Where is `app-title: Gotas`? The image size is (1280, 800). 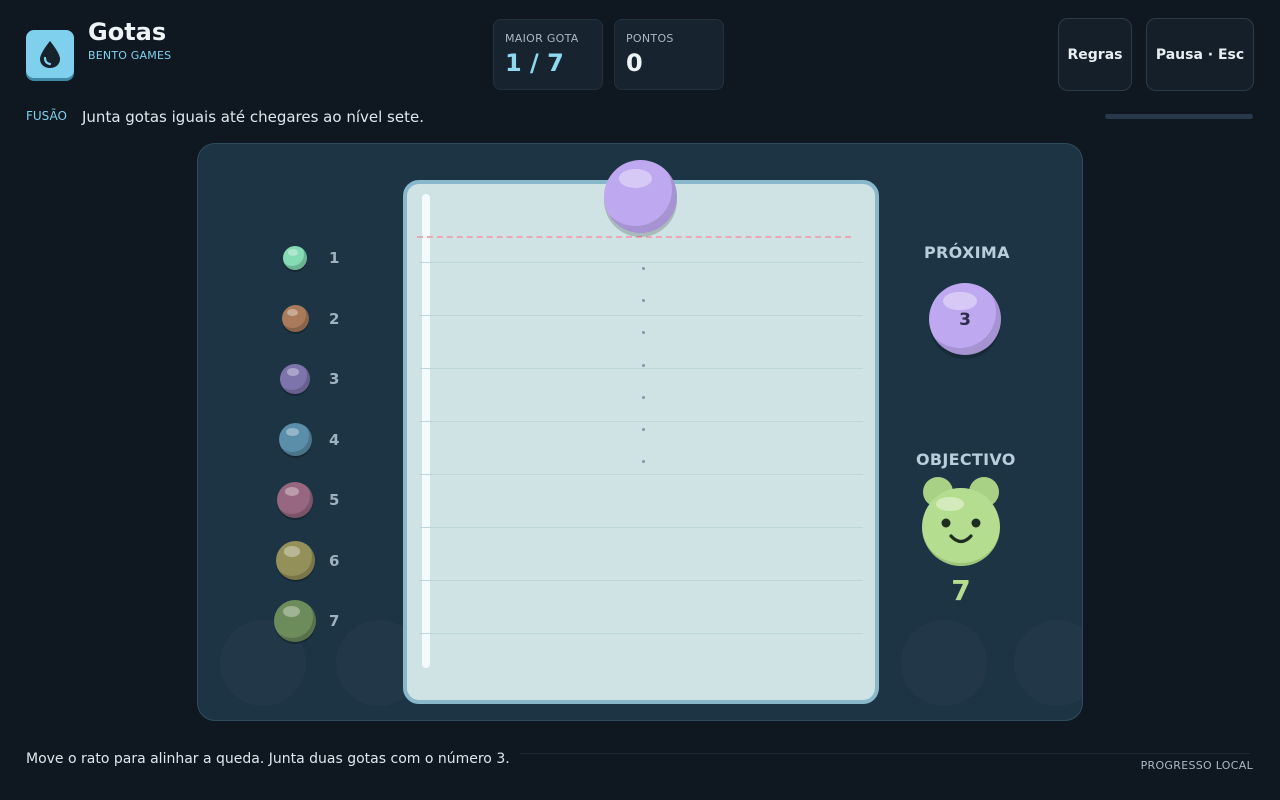 app-title: Gotas is located at coordinates (127, 32).